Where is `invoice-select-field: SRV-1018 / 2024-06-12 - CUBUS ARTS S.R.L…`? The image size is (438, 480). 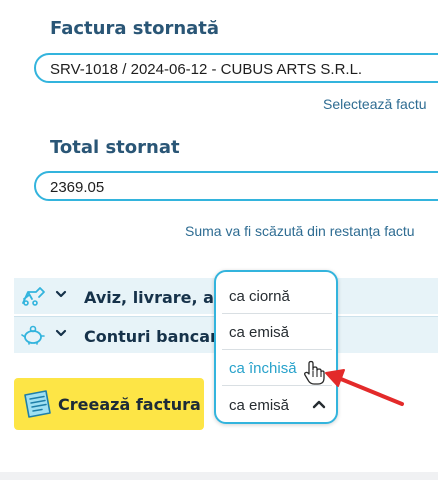
invoice-select-field: SRV-1018 / 2024-06-12 - CUBUS ARTS S.R.L… is located at coordinates (236, 68).